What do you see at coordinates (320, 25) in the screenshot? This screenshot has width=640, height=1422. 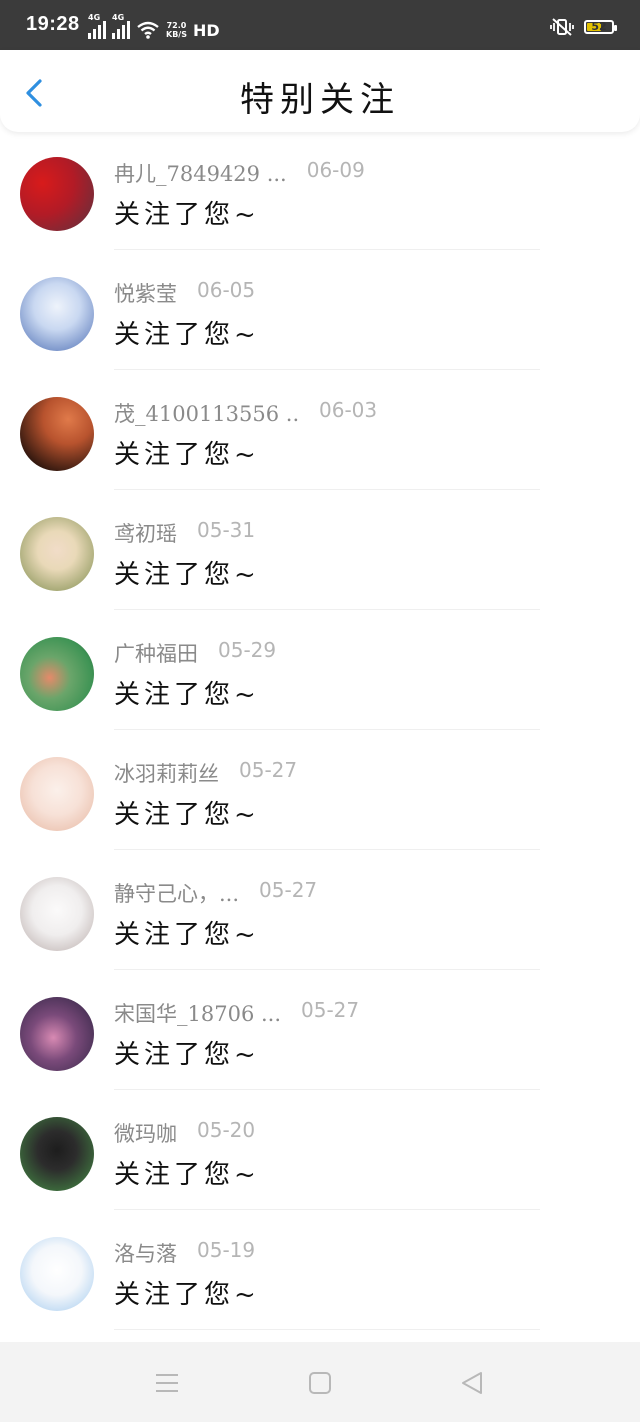 I see `status-bar: 19:28 4G 4G 72.0 KB/S HD 52` at bounding box center [320, 25].